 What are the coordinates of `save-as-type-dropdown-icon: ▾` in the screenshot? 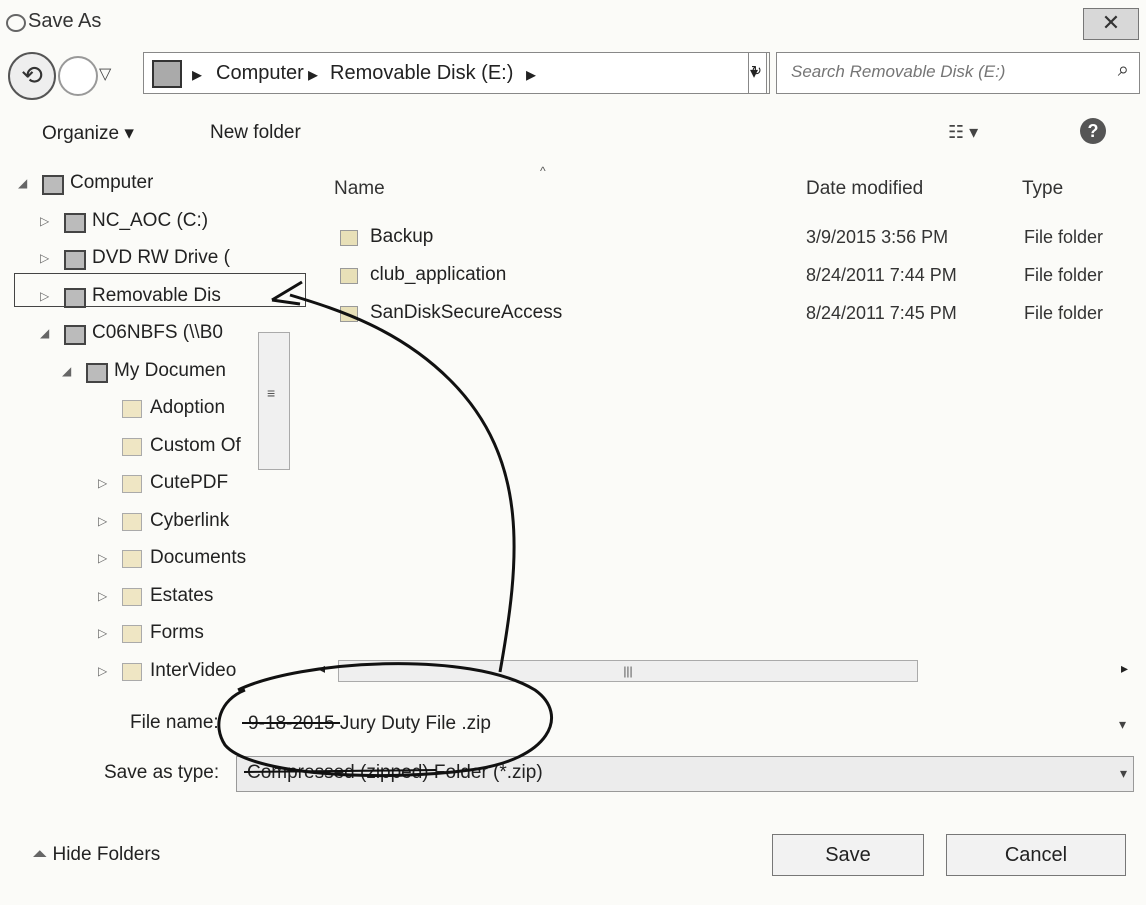 It's located at (1123, 773).